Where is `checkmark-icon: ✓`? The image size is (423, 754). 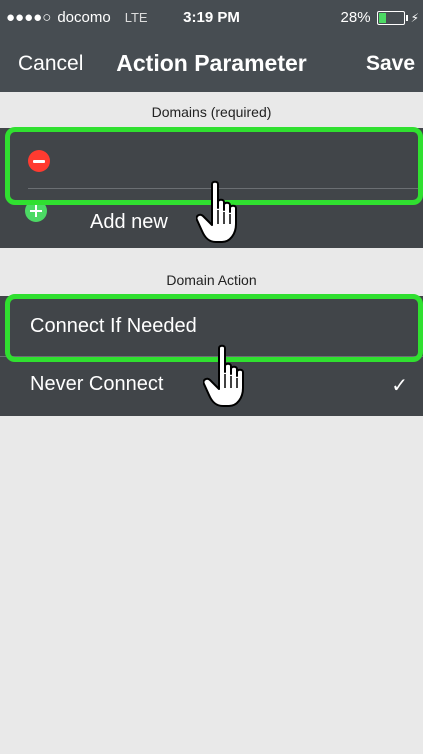
checkmark-icon: ✓ is located at coordinates (399, 386).